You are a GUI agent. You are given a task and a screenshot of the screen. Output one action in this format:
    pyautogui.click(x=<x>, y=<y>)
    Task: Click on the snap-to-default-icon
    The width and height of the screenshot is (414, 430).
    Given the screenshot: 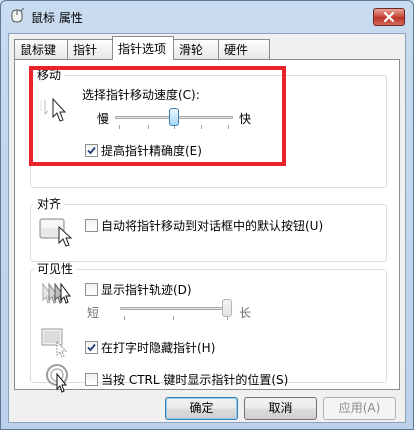 What is the action you would take?
    pyautogui.click(x=56, y=232)
    